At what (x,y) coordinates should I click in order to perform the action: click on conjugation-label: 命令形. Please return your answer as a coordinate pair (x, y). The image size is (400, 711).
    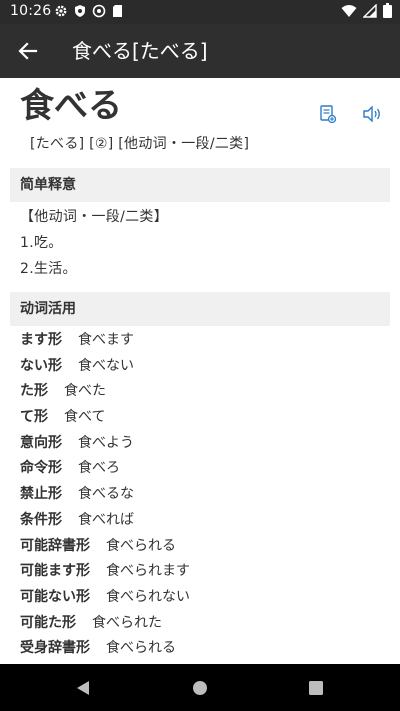
    Looking at the image, I should click on (41, 468).